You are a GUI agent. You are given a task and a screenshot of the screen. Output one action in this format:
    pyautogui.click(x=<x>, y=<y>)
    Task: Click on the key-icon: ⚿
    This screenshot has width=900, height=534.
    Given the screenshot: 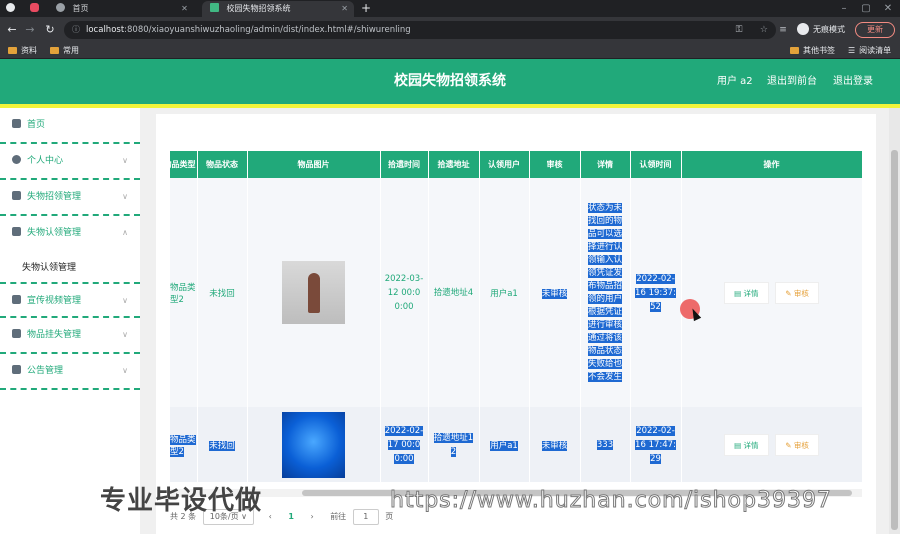 What is the action you would take?
    pyautogui.click(x=739, y=30)
    